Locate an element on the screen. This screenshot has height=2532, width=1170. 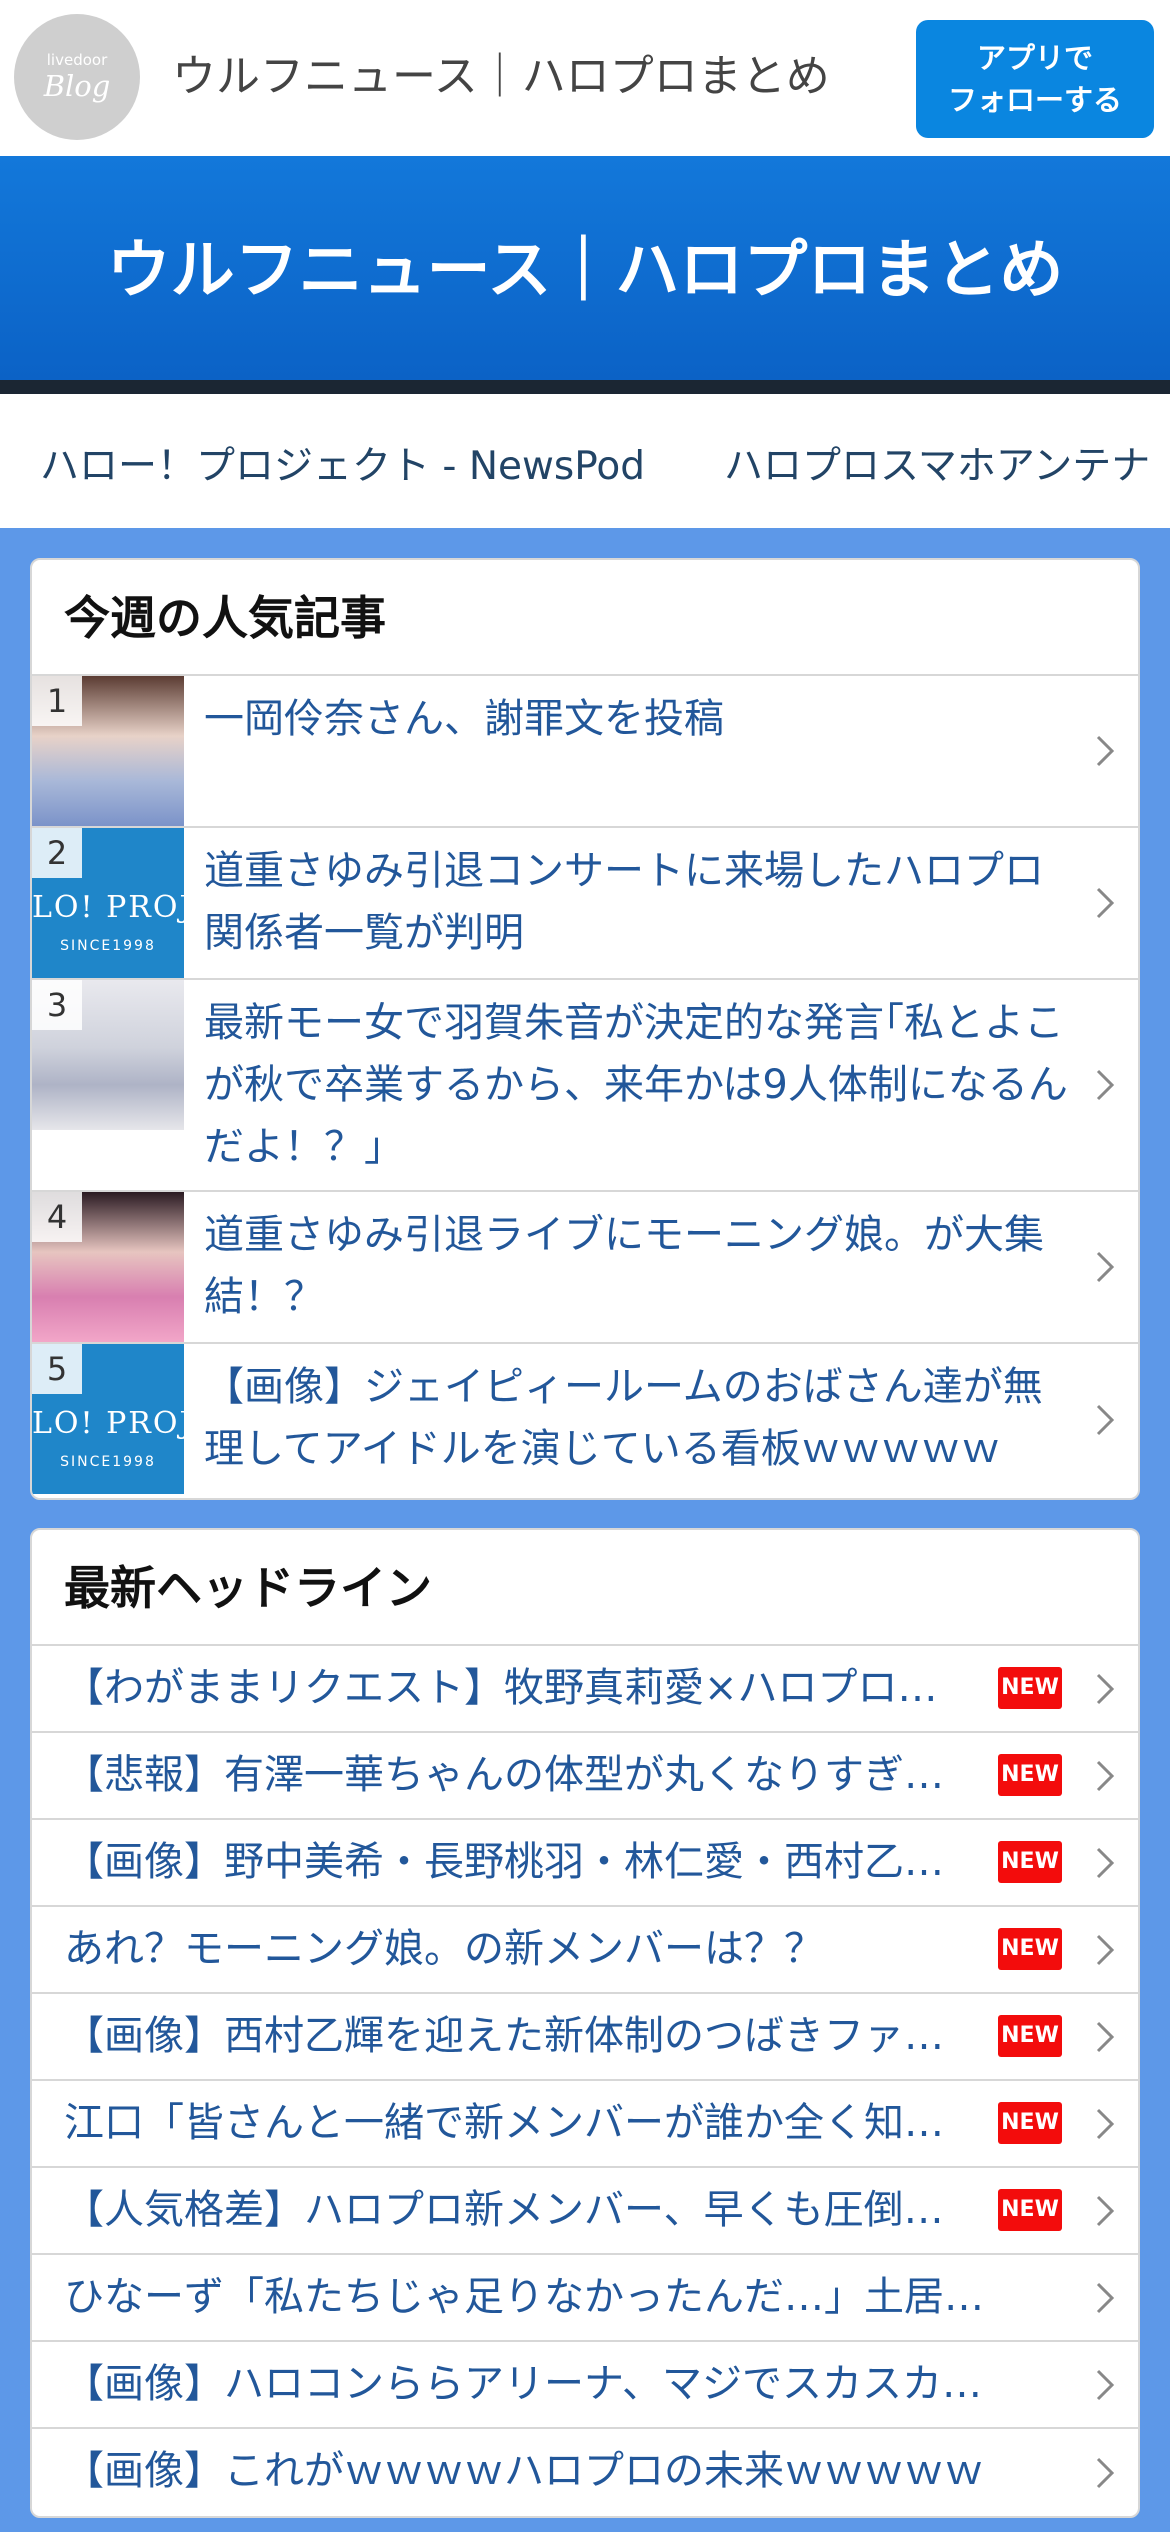
rank-number: 2 is located at coordinates (57, 853).